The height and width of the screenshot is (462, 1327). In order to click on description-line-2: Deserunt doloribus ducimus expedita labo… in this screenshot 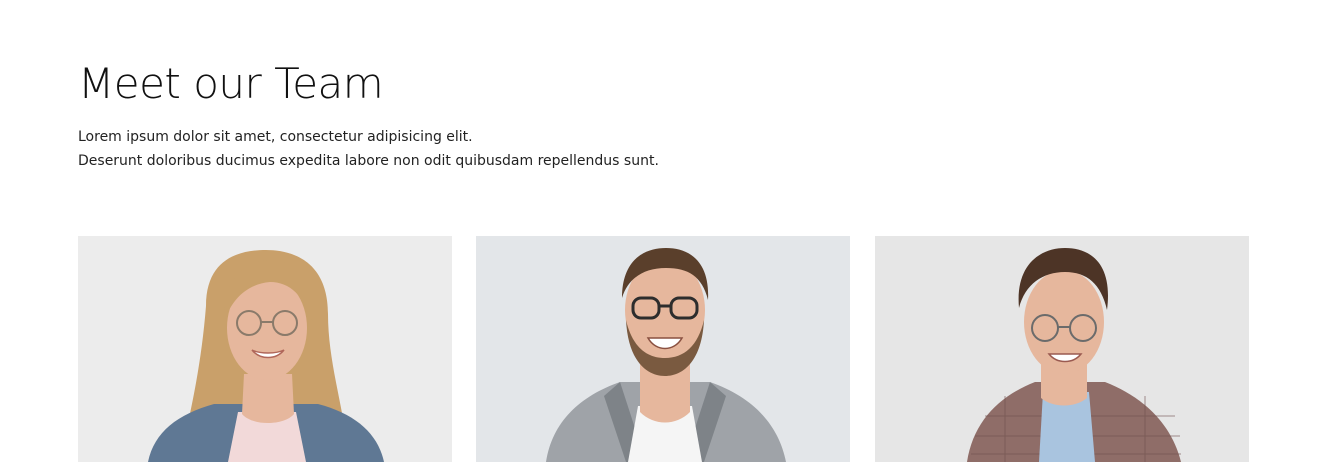, I will do `click(368, 161)`.